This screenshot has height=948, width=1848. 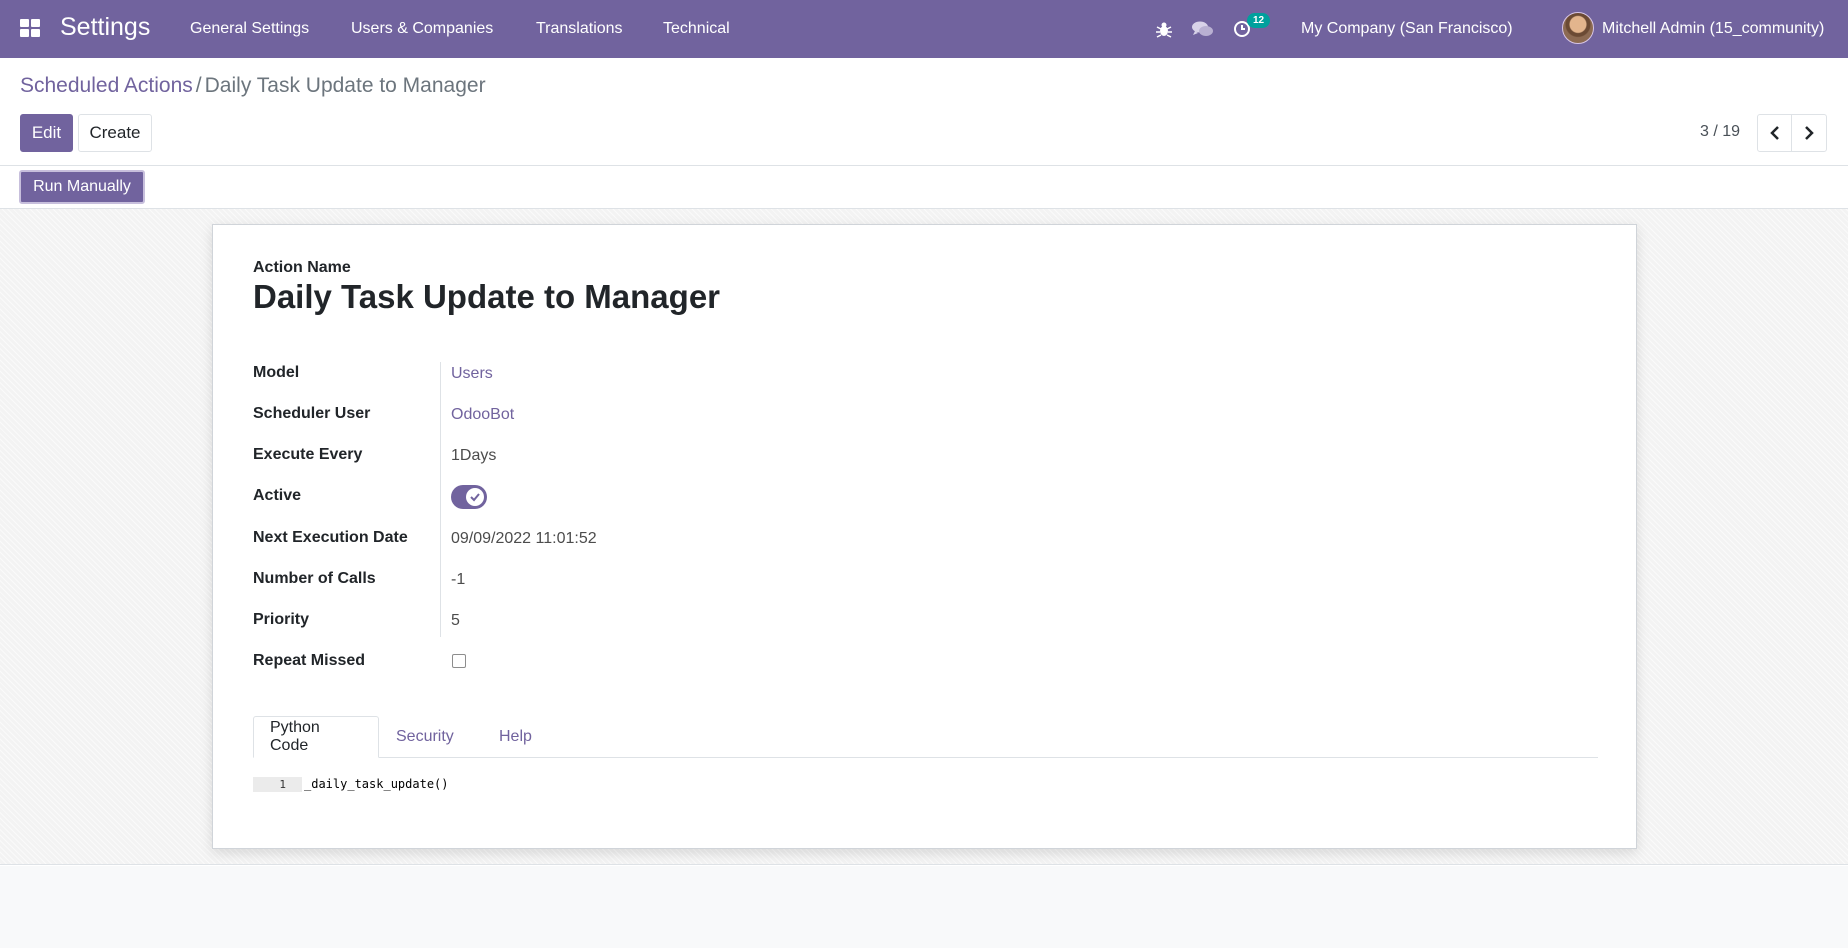 I want to click on pager-next-button, so click(x=1809, y=133).